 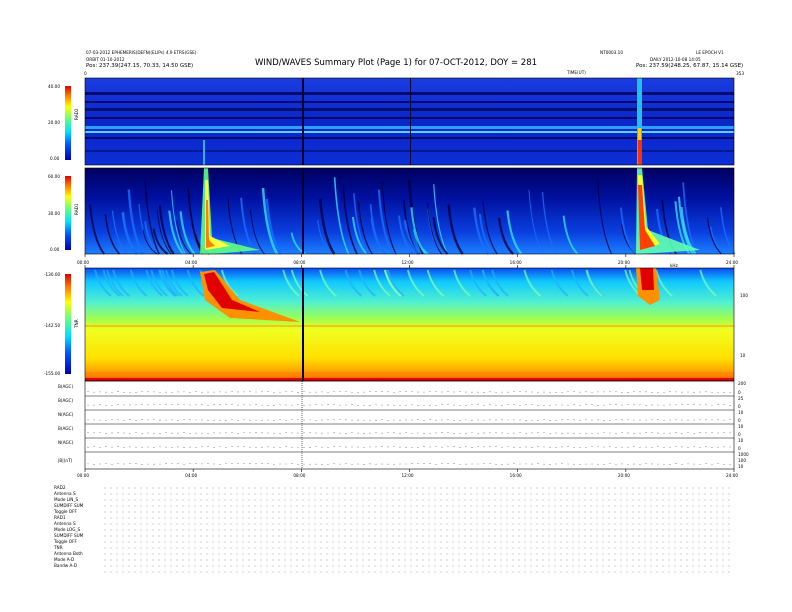 What do you see at coordinates (65, 511) in the screenshot?
I see `footer-rad2-row-3: Toggle OFF` at bounding box center [65, 511].